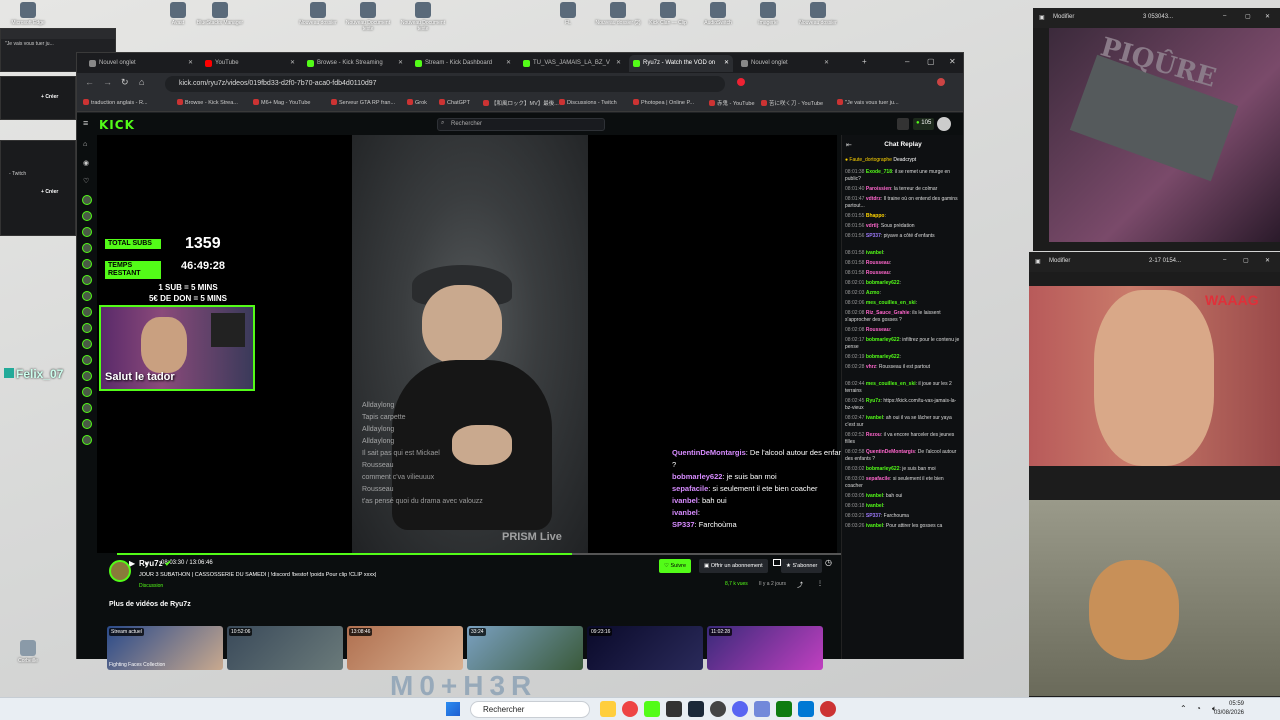 The image size is (1280, 720). Describe the element at coordinates (888, 313) in the screenshot. I see `chat-username: Riz_Sauce_Grahie` at that location.